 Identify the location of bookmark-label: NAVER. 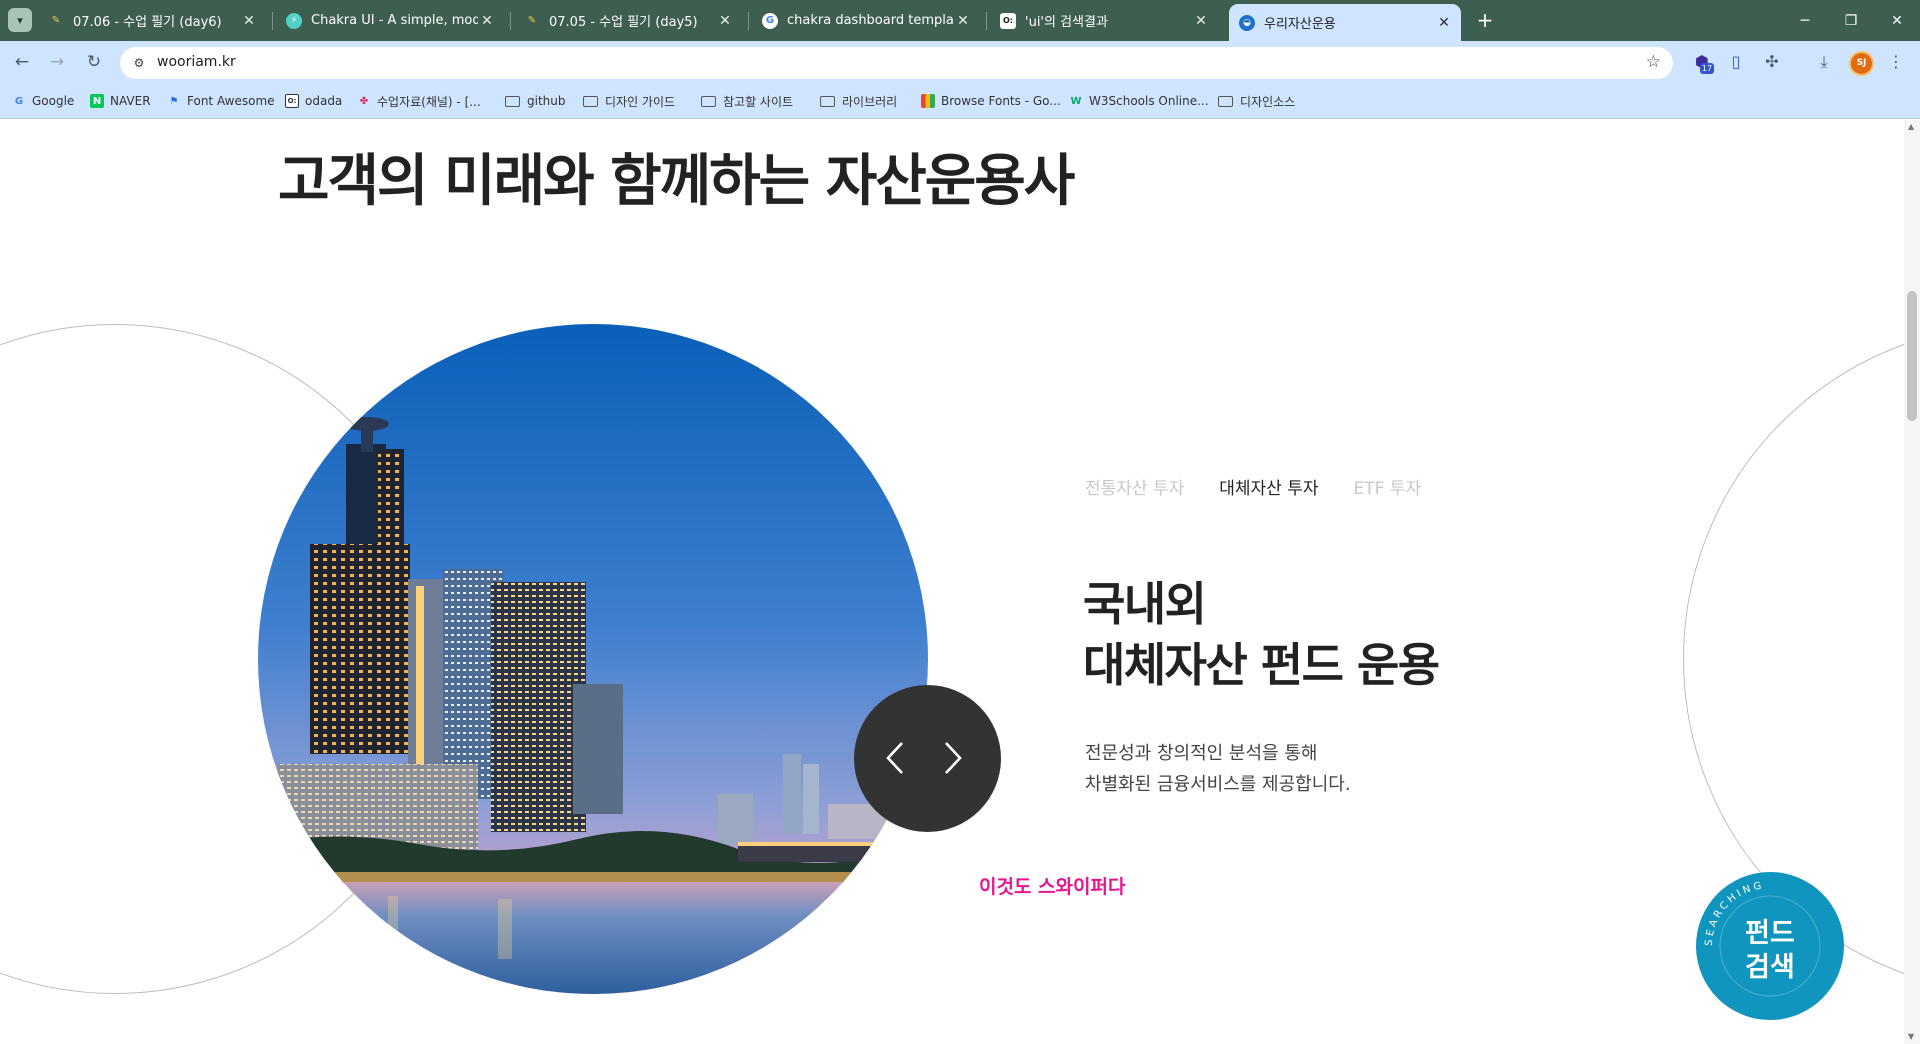
(130, 101).